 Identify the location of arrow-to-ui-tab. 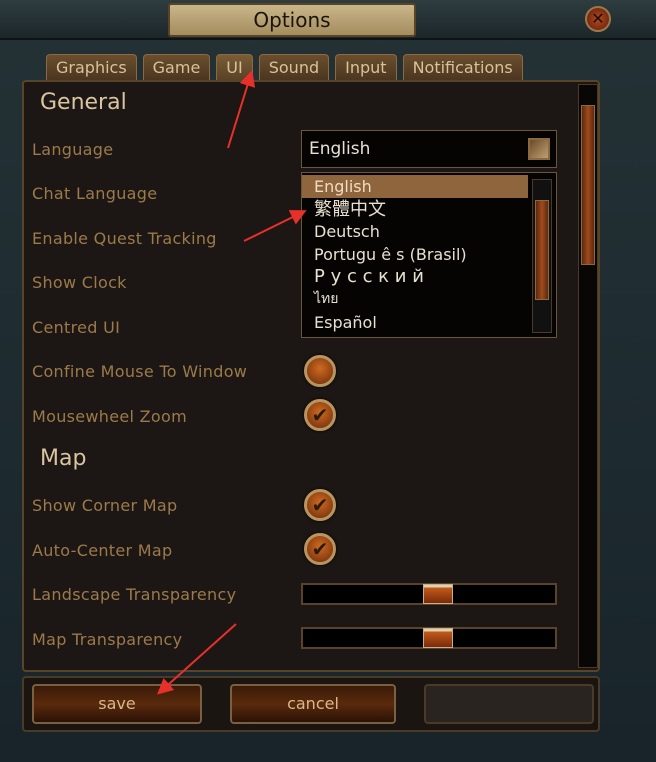
(241, 109).